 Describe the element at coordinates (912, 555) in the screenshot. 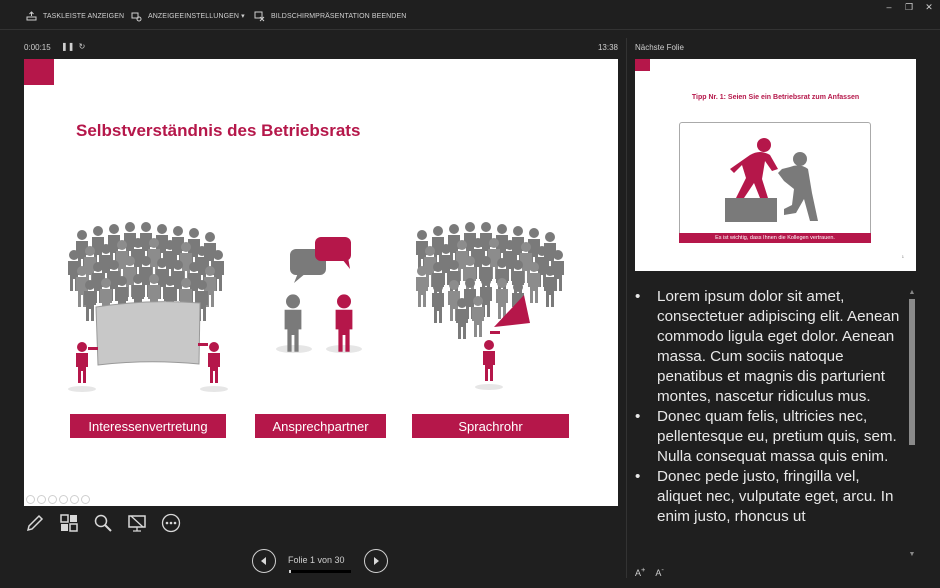

I see `scroll-down-icon: ▼` at that location.